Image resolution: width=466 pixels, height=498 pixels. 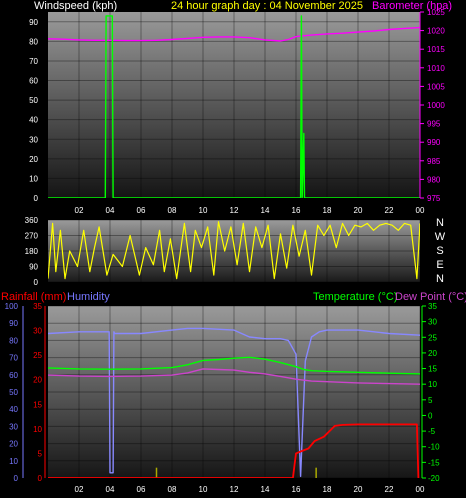 What do you see at coordinates (33, 110) in the screenshot?
I see `windspeed-axis-ticks: 0 10 20 30 40 50 60 70 80 90` at bounding box center [33, 110].